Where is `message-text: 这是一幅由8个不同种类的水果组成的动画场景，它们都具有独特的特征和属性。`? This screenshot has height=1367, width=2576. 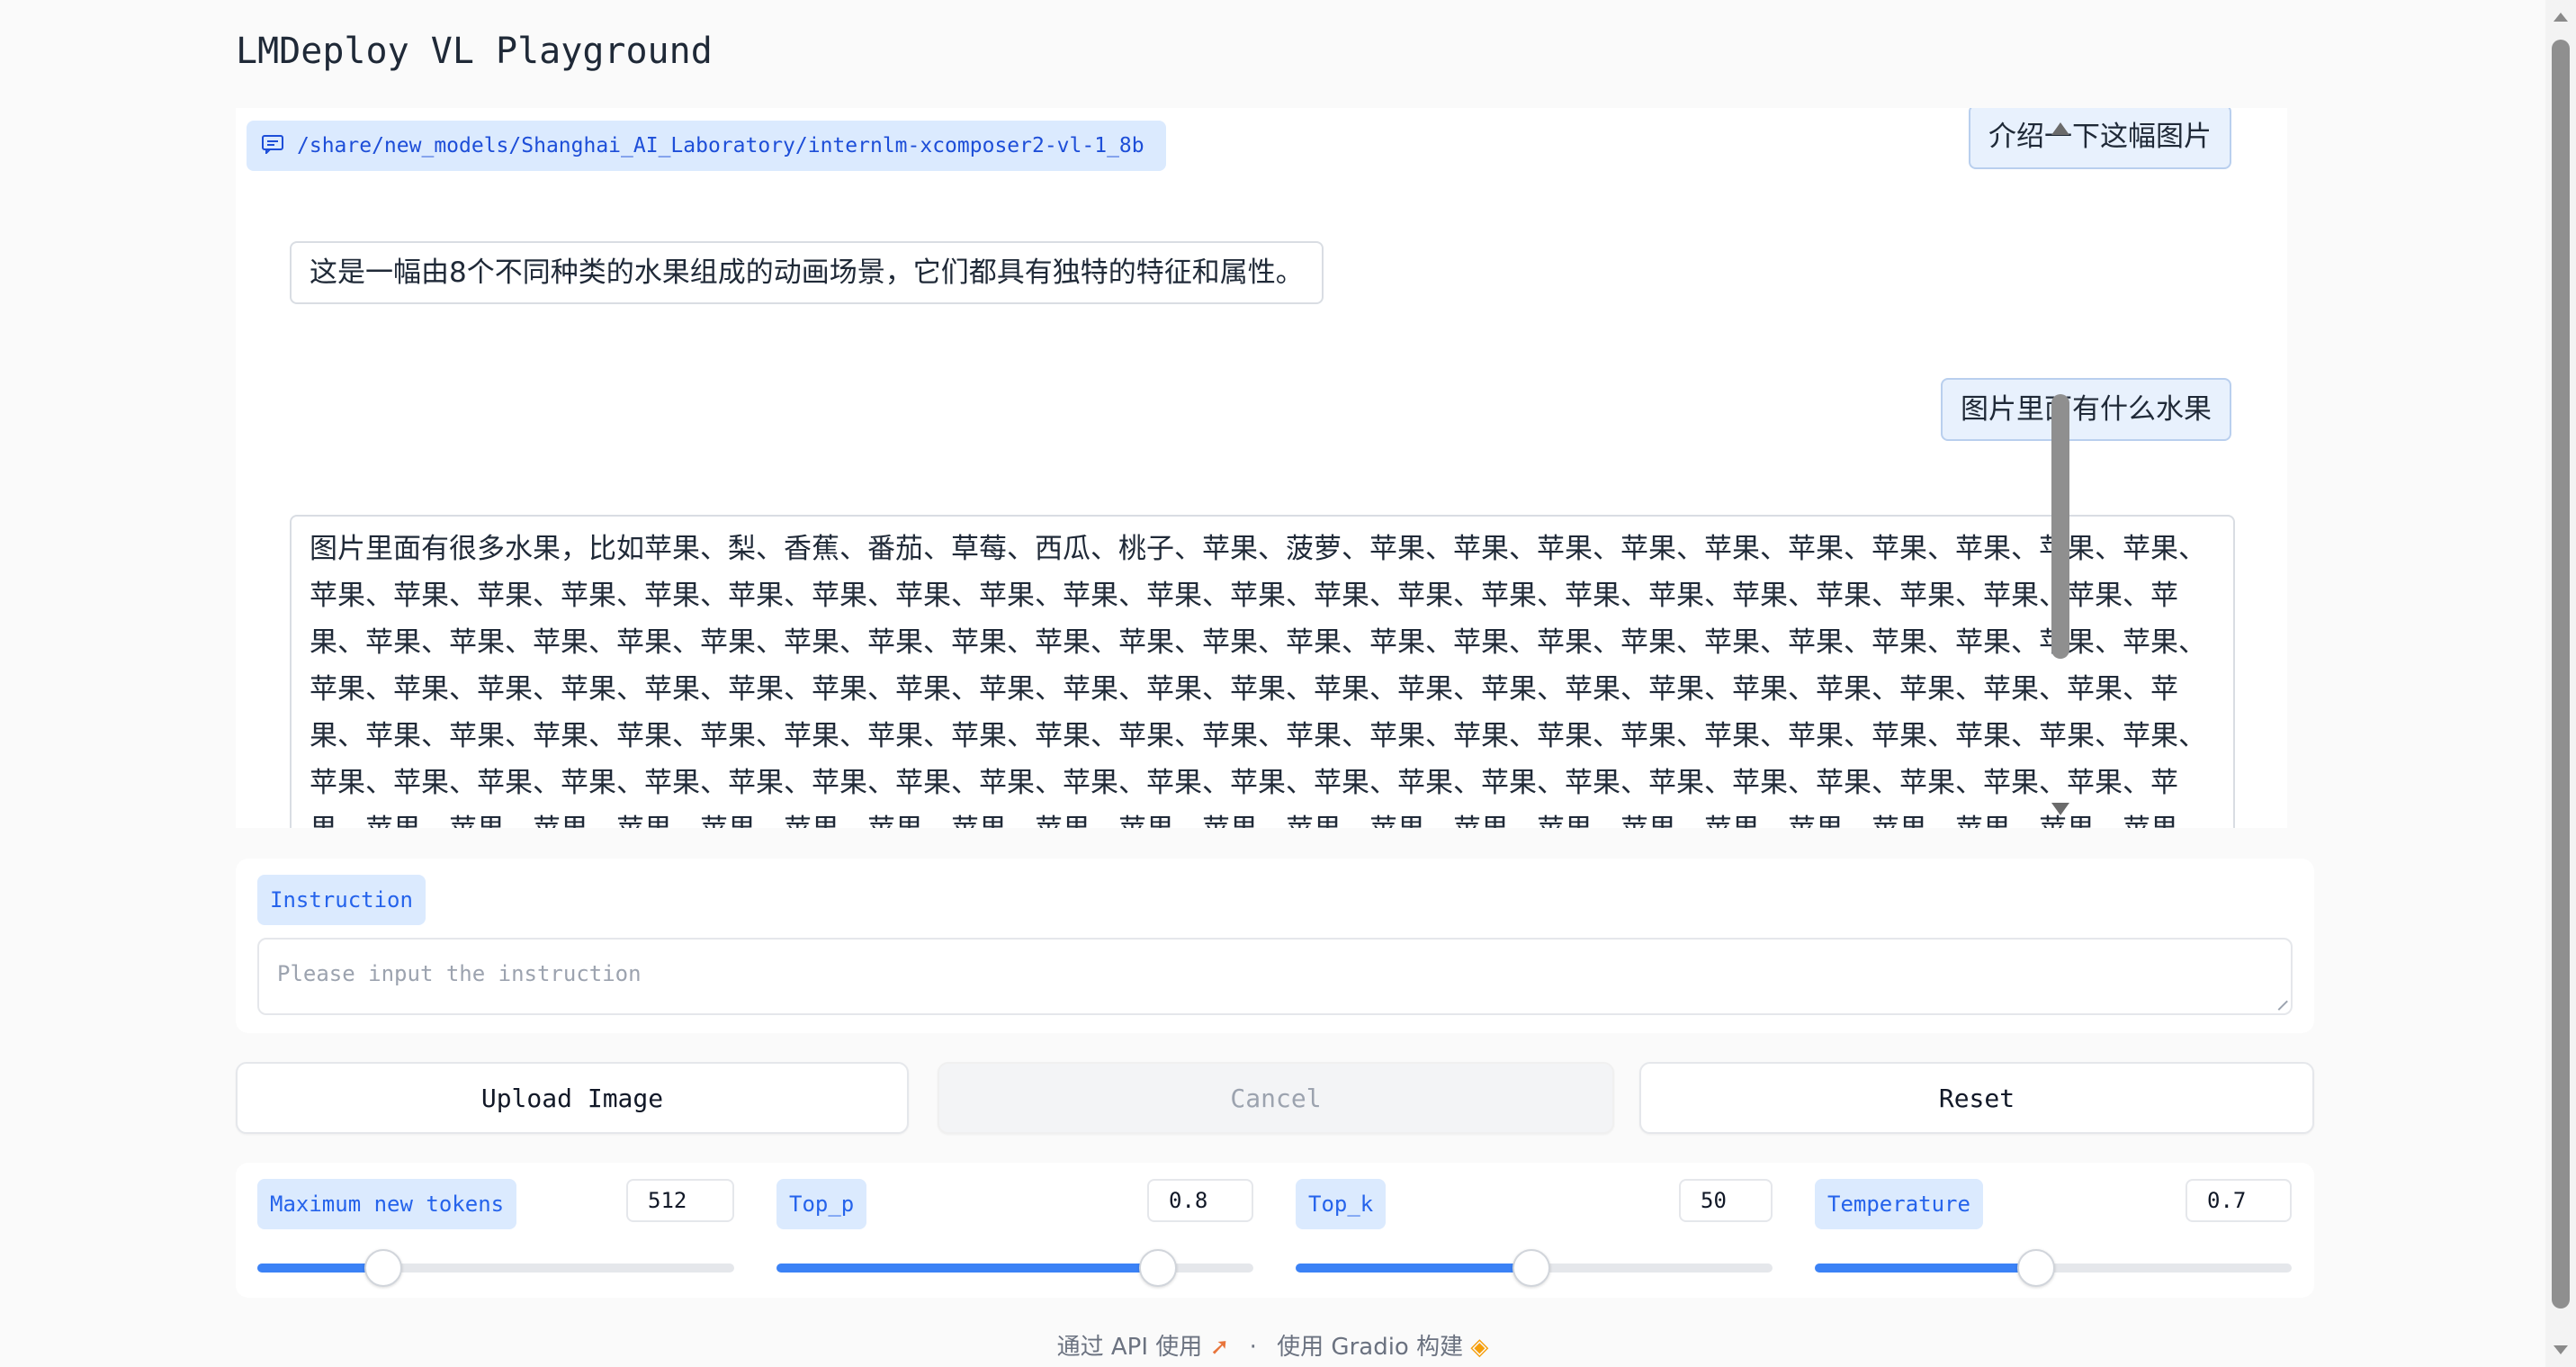
message-text: 这是一幅由8个不同种类的水果组成的动画场景，它们都具有独特的特征和属性。 is located at coordinates (807, 272).